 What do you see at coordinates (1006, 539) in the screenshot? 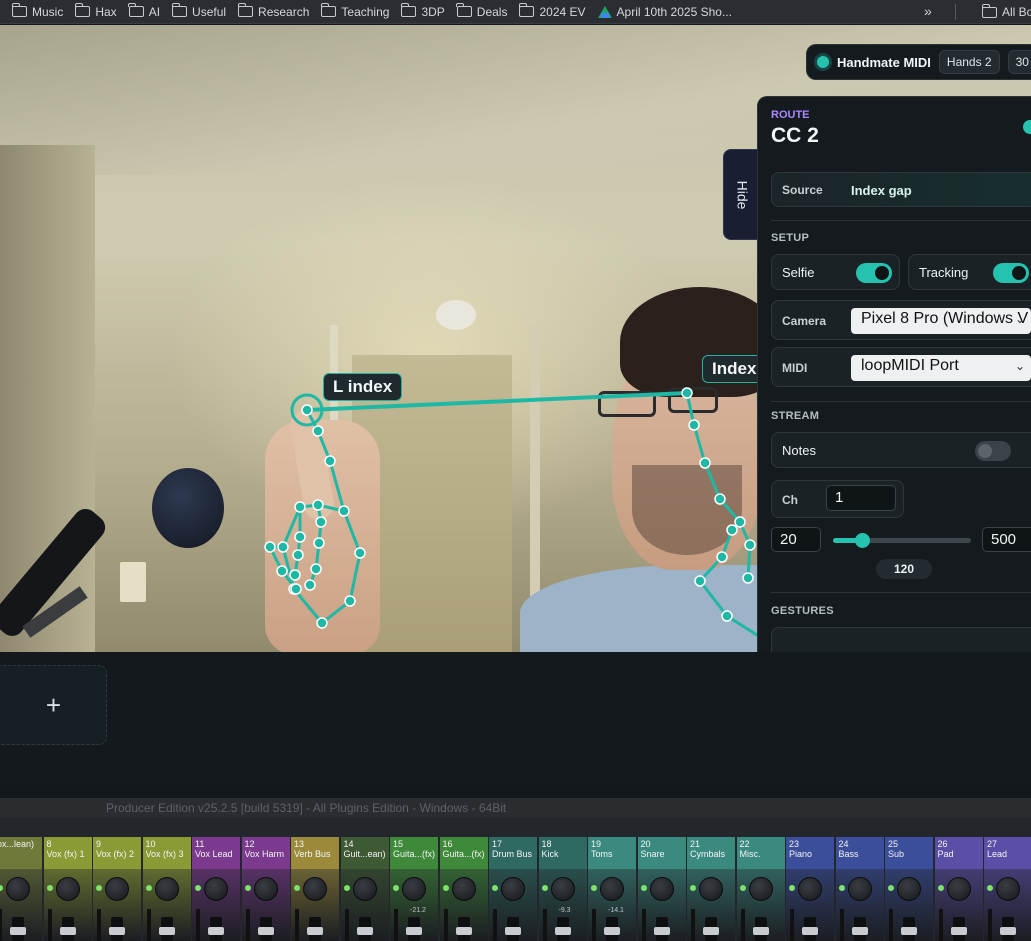
I see `range-max-input: 500` at bounding box center [1006, 539].